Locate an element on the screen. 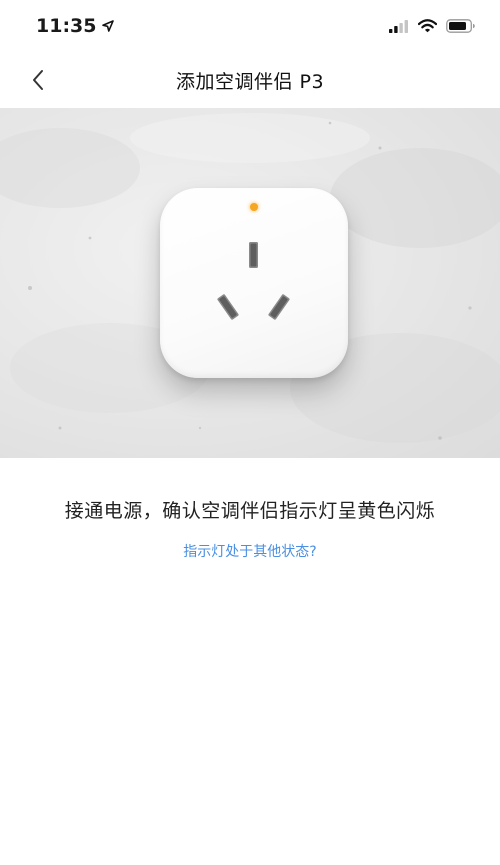 The image size is (500, 865). status-time-group: 11:35 is located at coordinates (75, 26).